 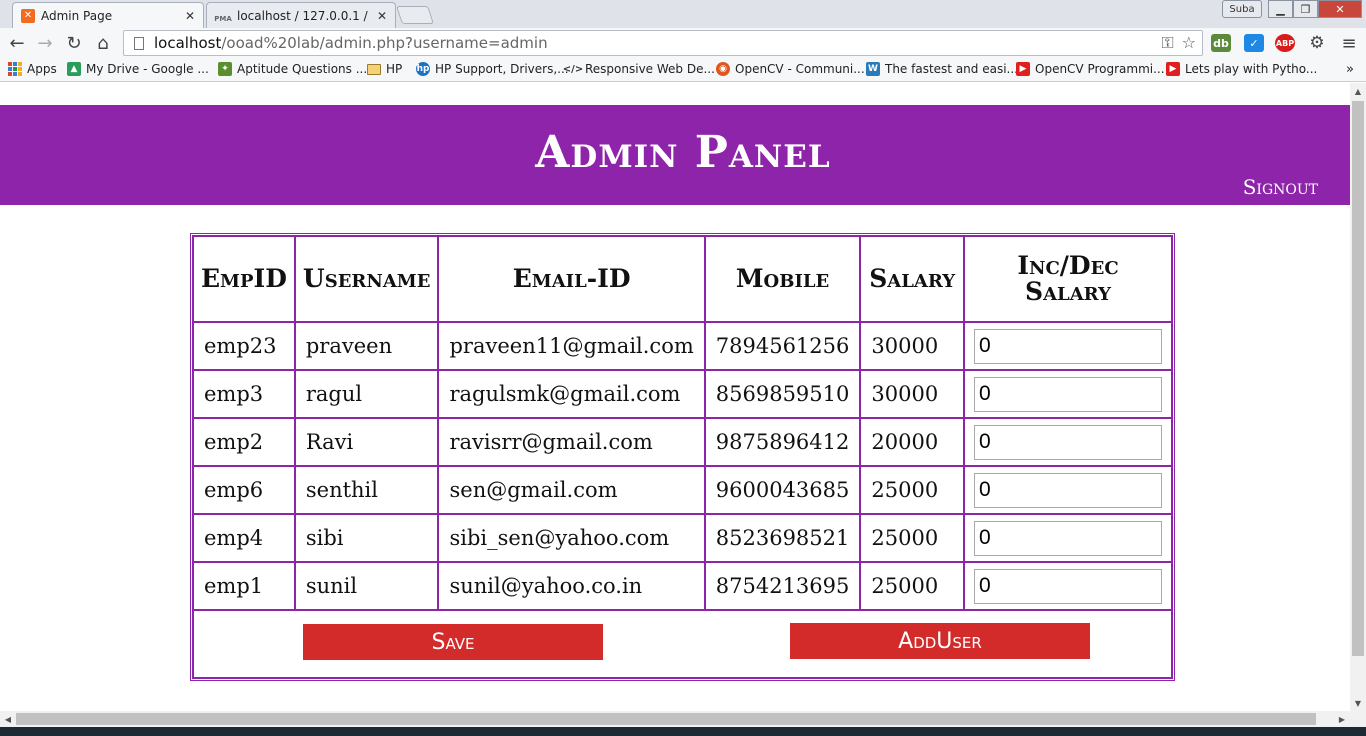 I want to click on mobile-cell: 8754213695, so click(x=782, y=586).